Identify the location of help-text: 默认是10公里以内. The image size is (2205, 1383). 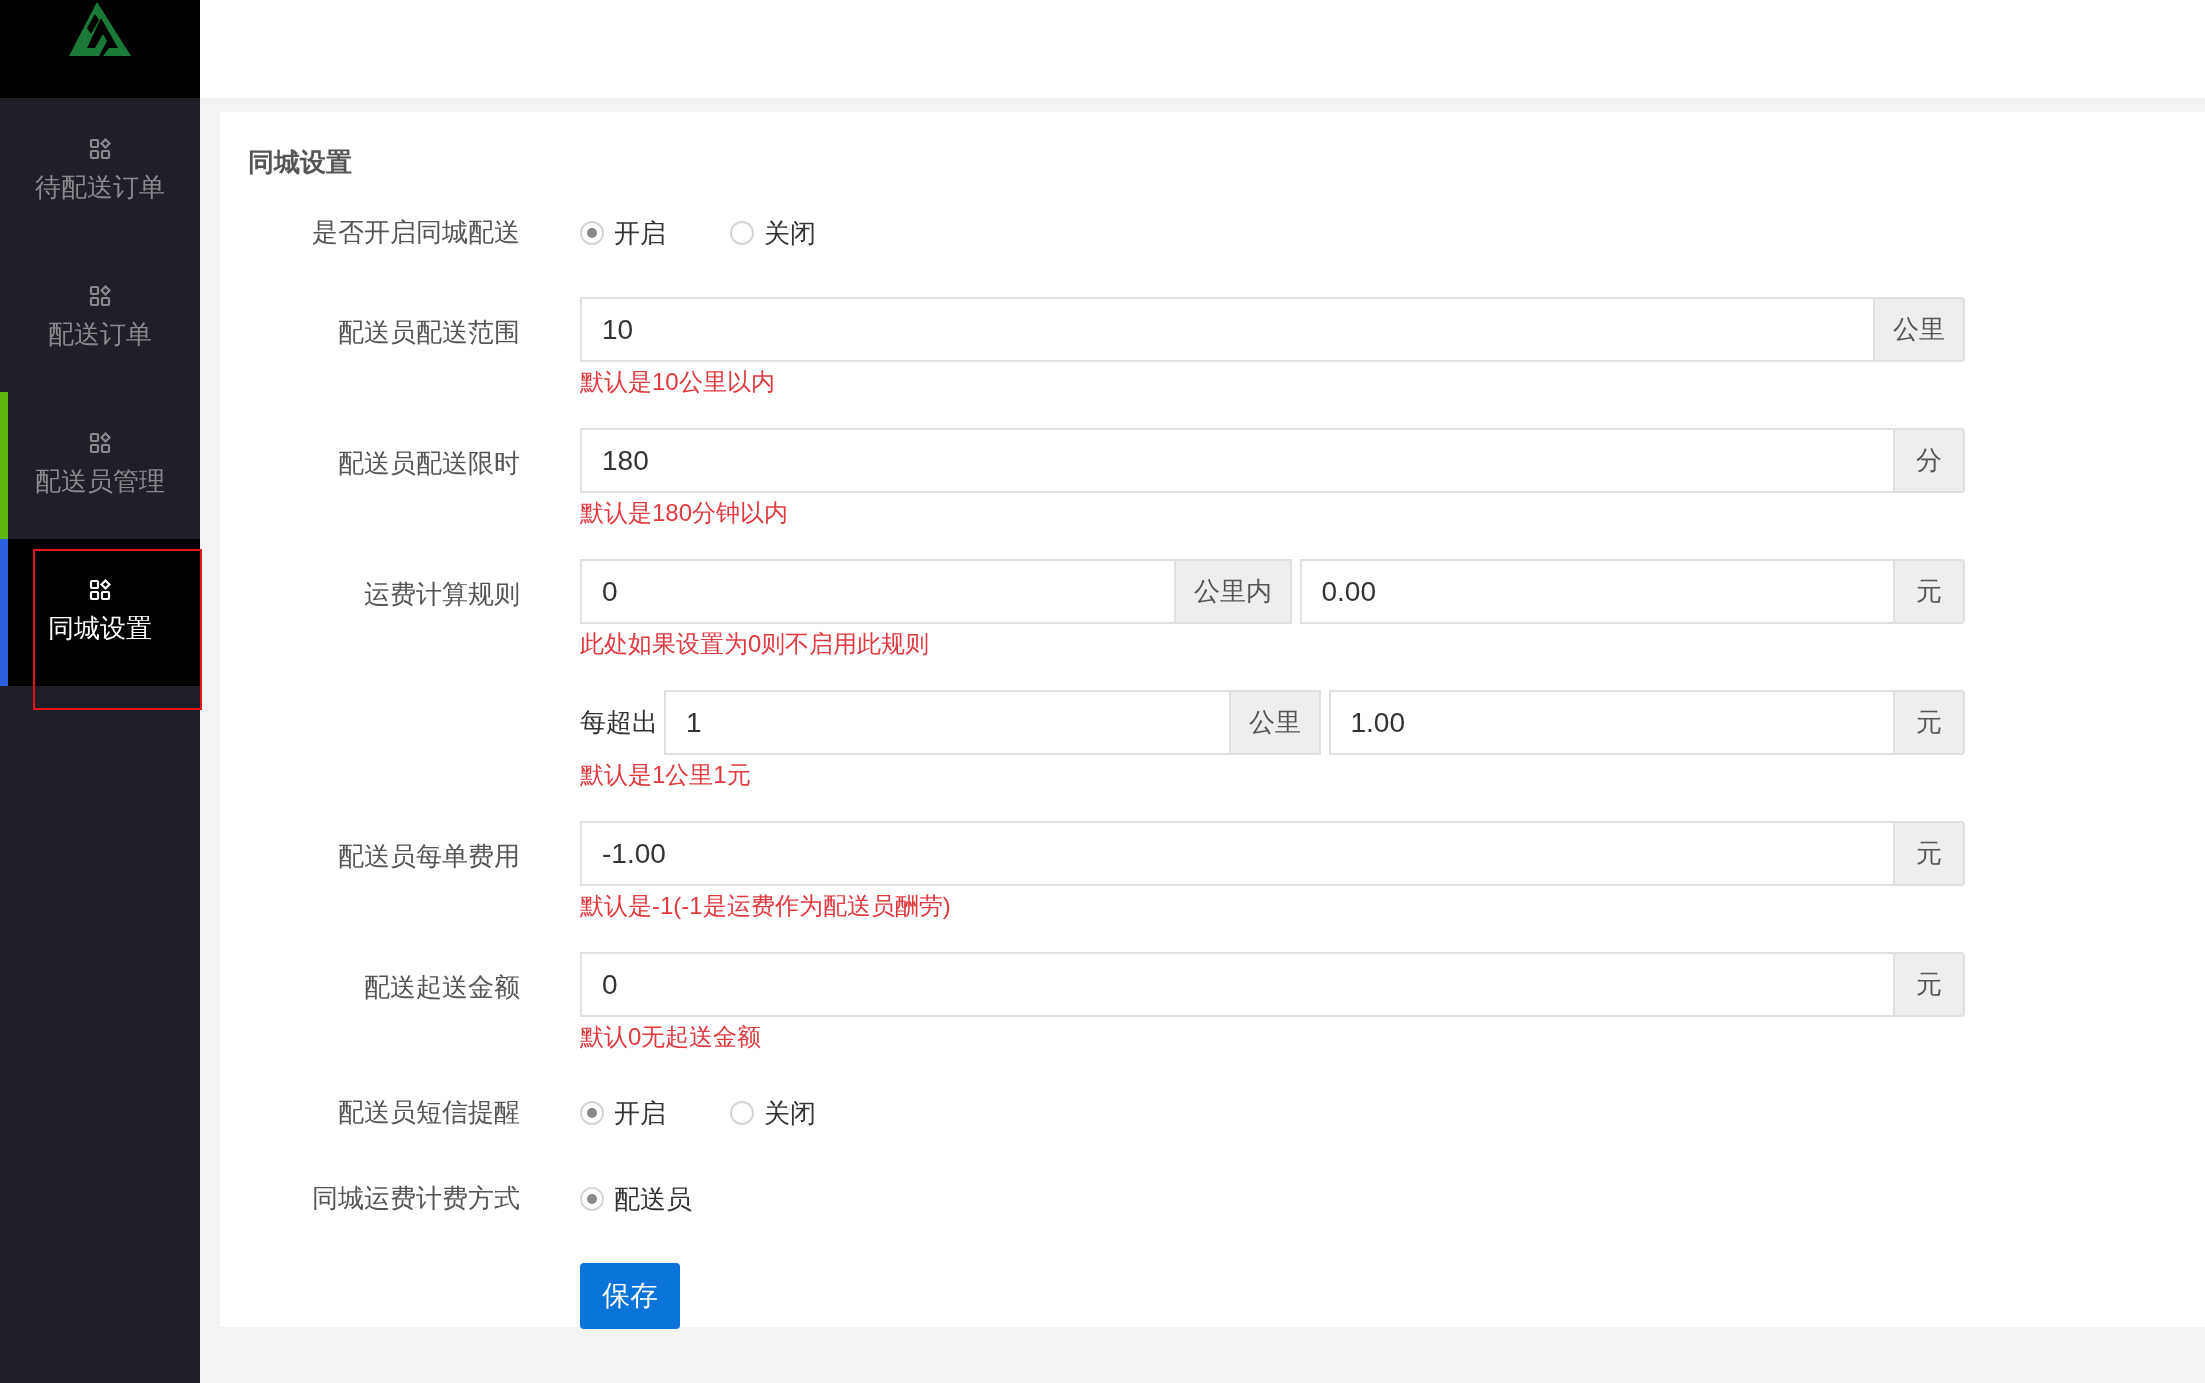
(678, 382).